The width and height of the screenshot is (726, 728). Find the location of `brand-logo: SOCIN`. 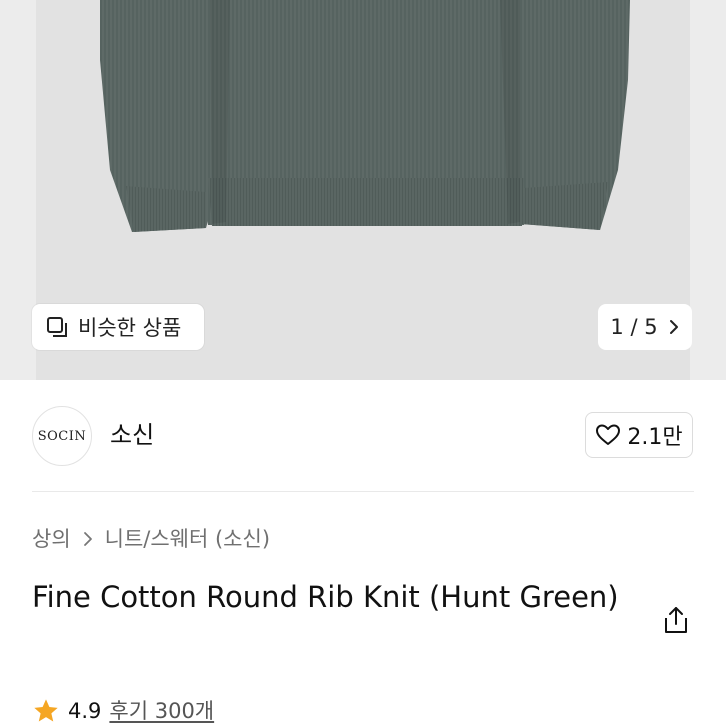

brand-logo: SOCIN is located at coordinates (62, 436).